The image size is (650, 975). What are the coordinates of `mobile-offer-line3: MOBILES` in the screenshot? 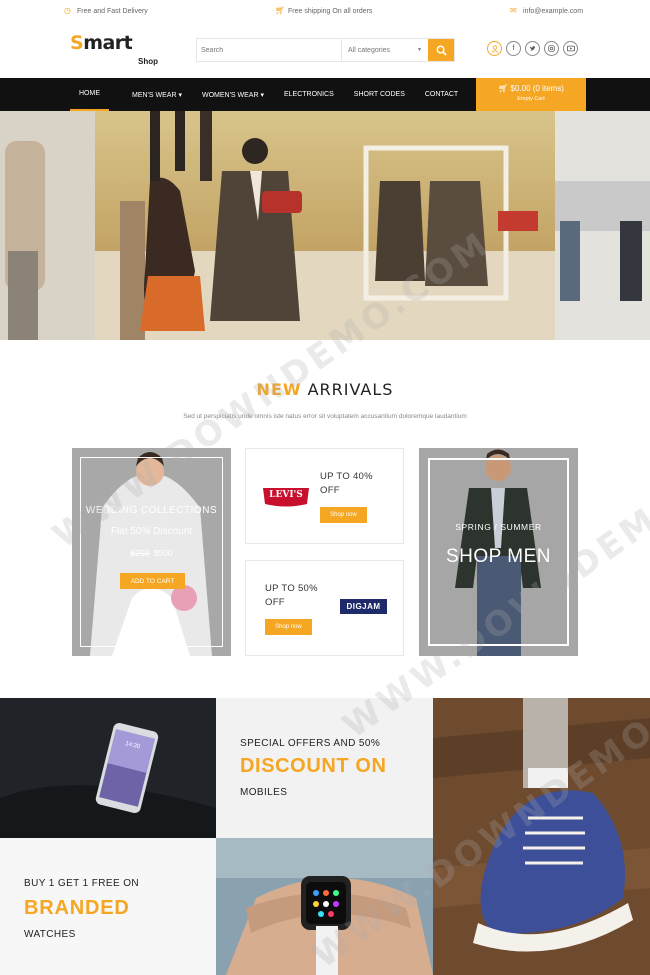 It's located at (264, 792).